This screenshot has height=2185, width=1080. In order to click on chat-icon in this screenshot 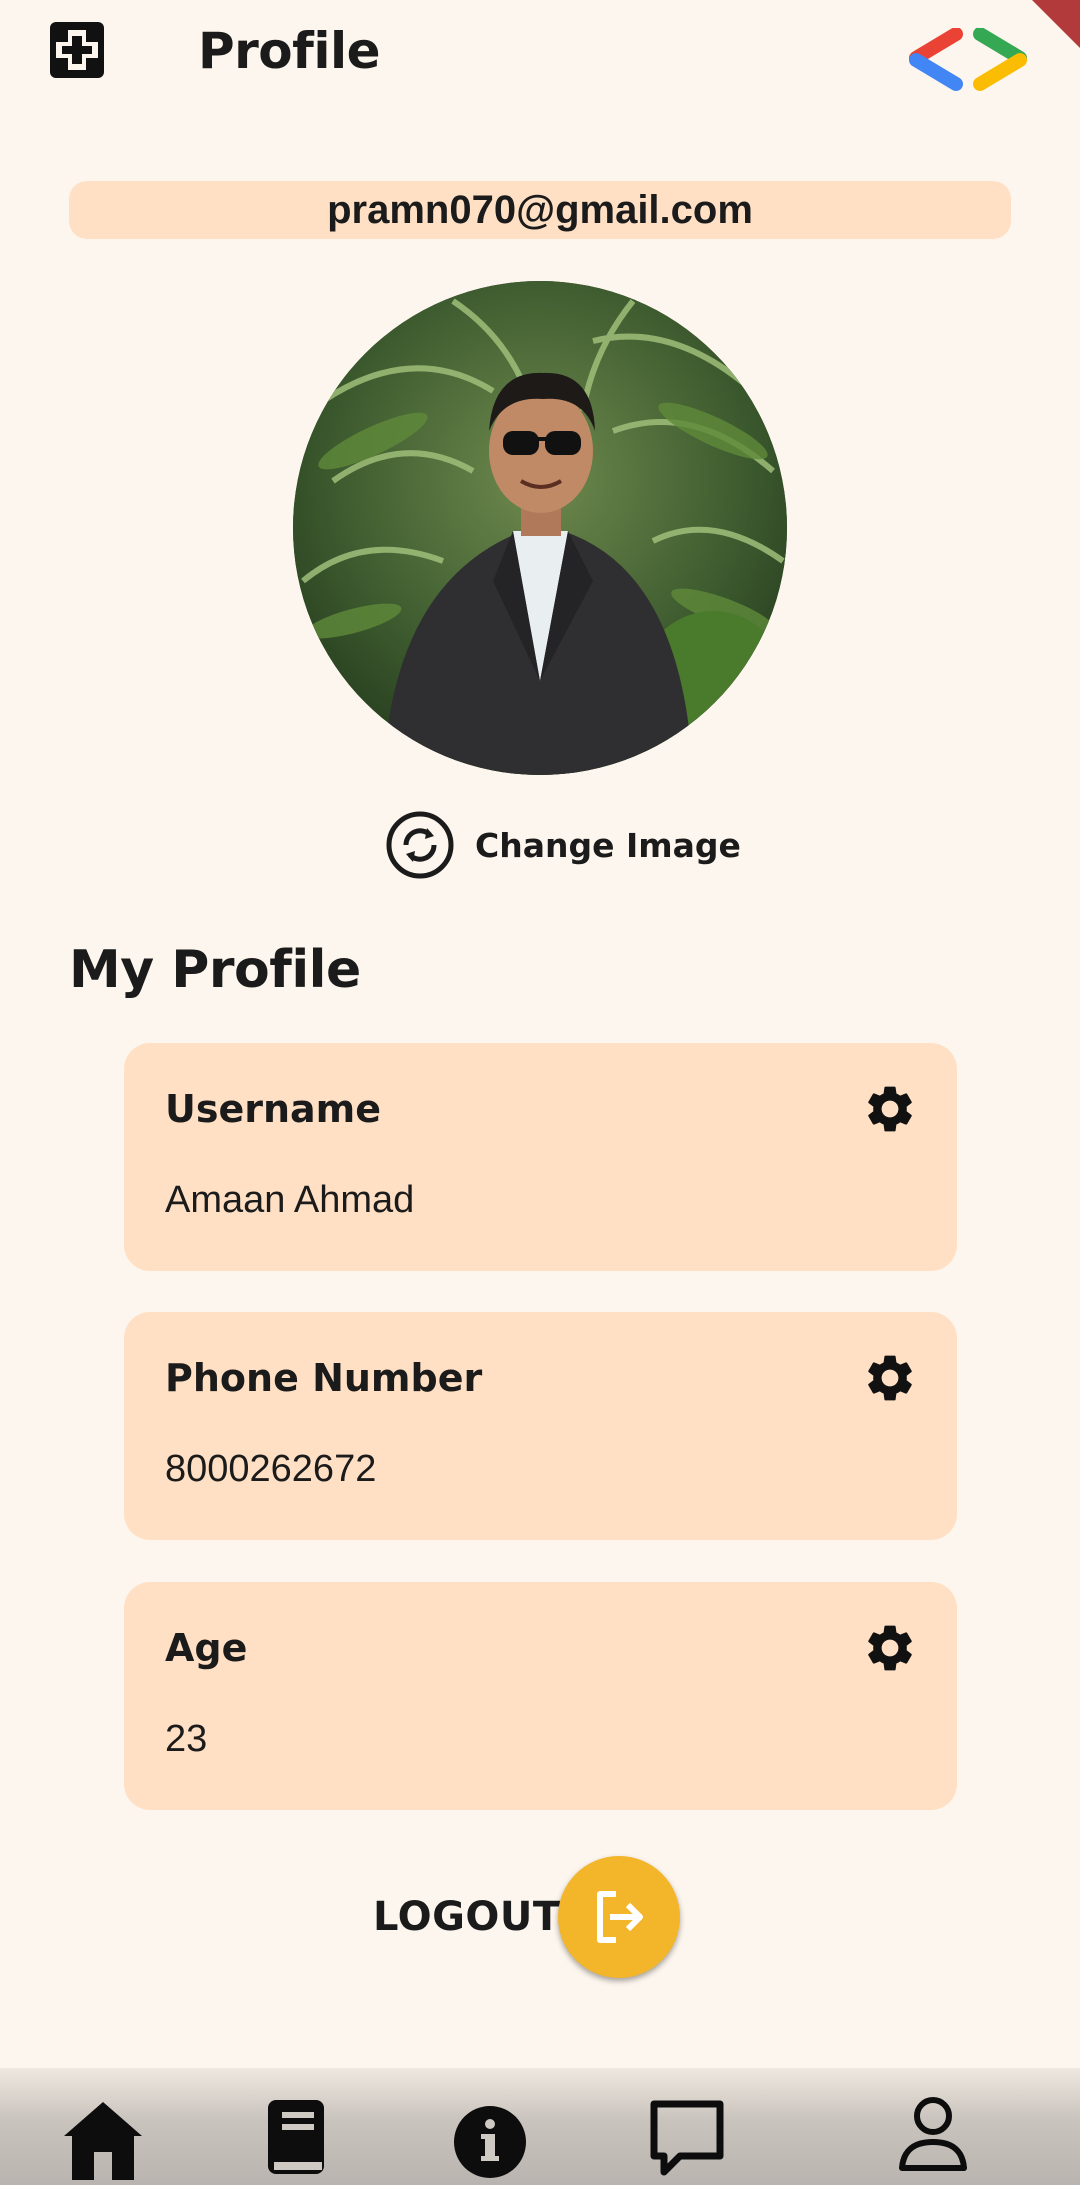, I will do `click(687, 2138)`.